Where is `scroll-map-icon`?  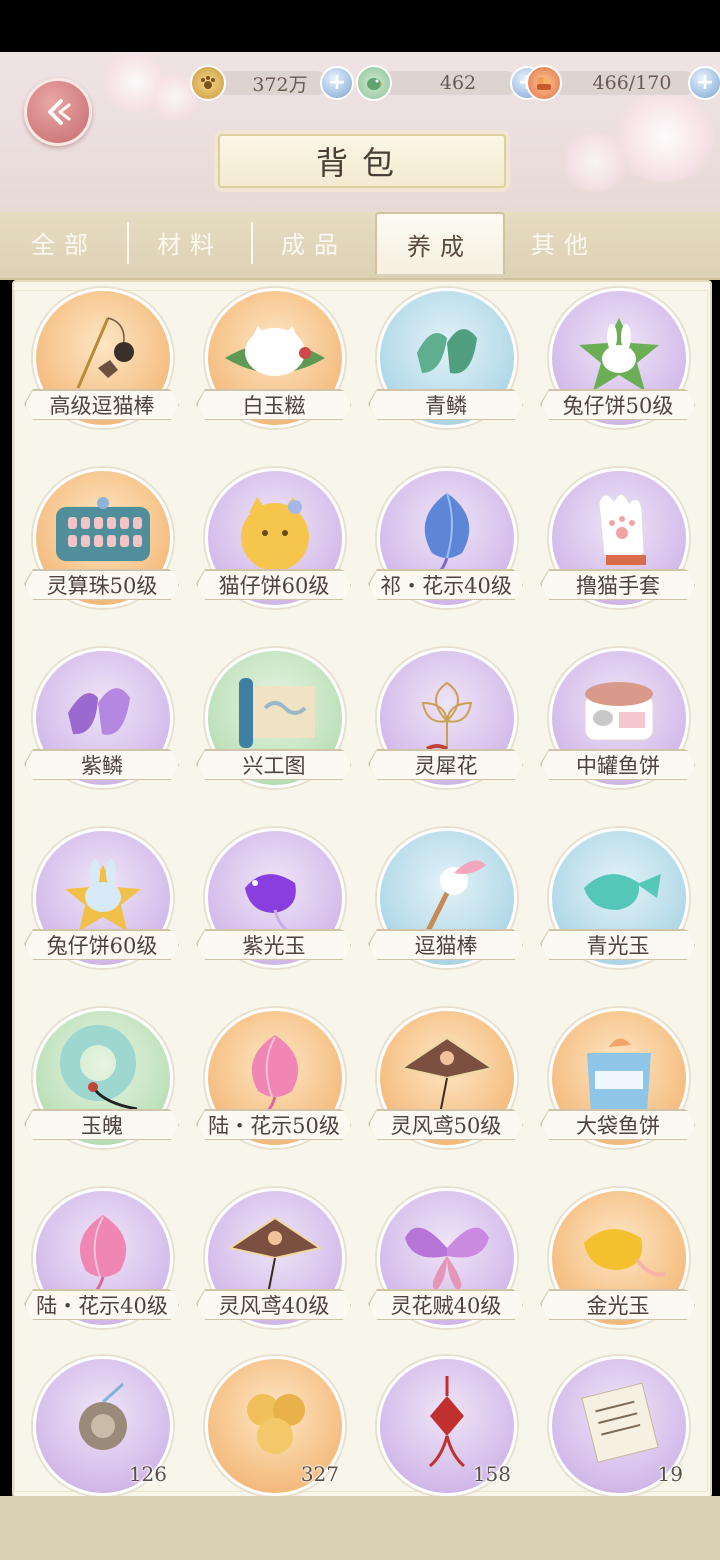
scroll-map-icon is located at coordinates (275, 715).